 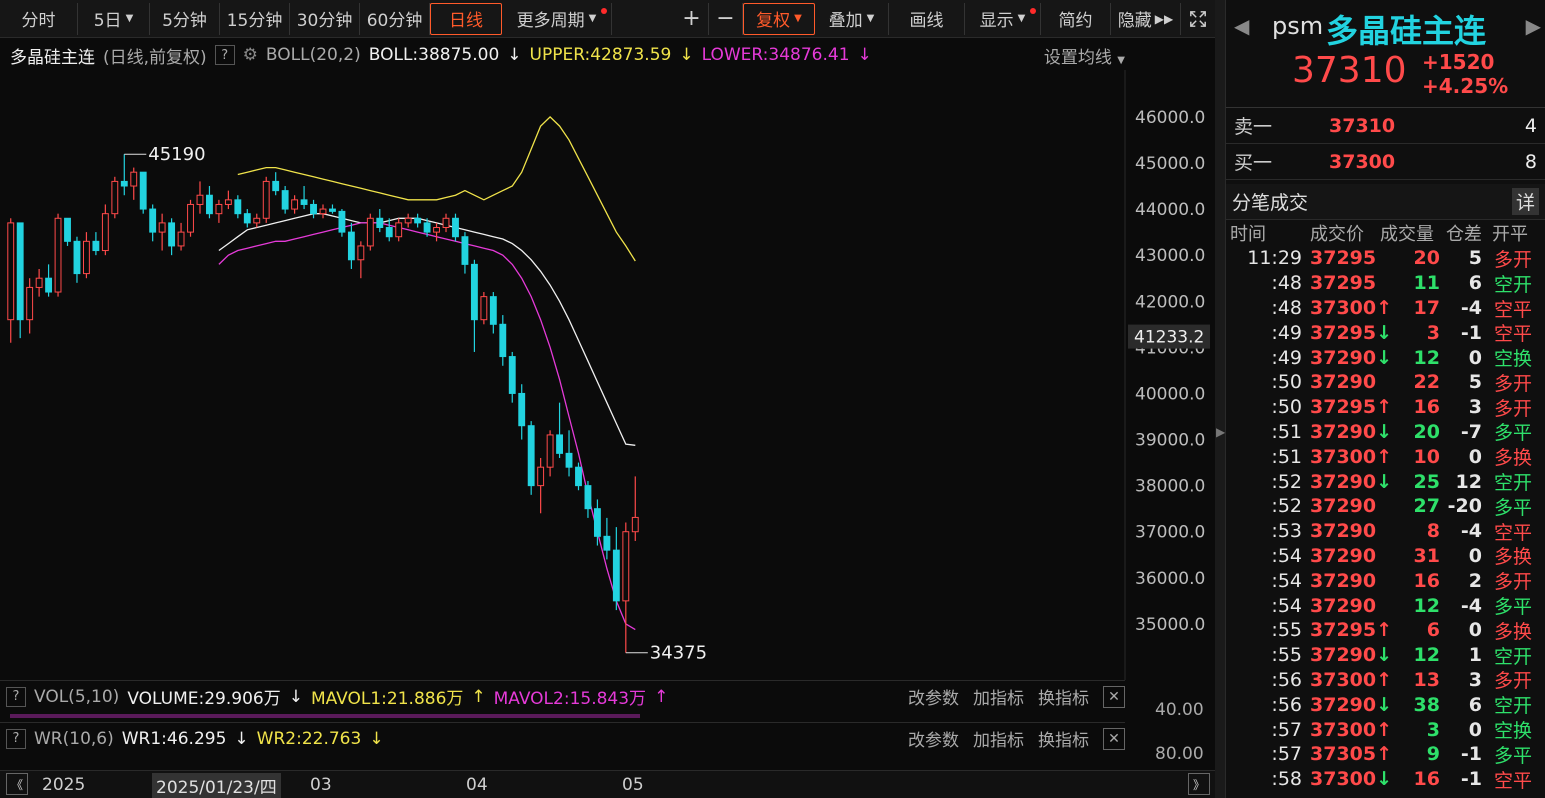 I want to click on prev-symbol-icon: ◀, so click(x=1241, y=26).